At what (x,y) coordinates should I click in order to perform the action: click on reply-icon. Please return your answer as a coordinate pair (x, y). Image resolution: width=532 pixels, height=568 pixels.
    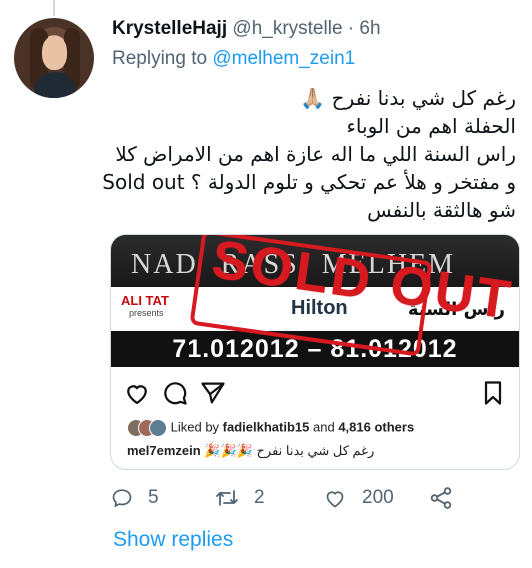
    Looking at the image, I should click on (122, 498).